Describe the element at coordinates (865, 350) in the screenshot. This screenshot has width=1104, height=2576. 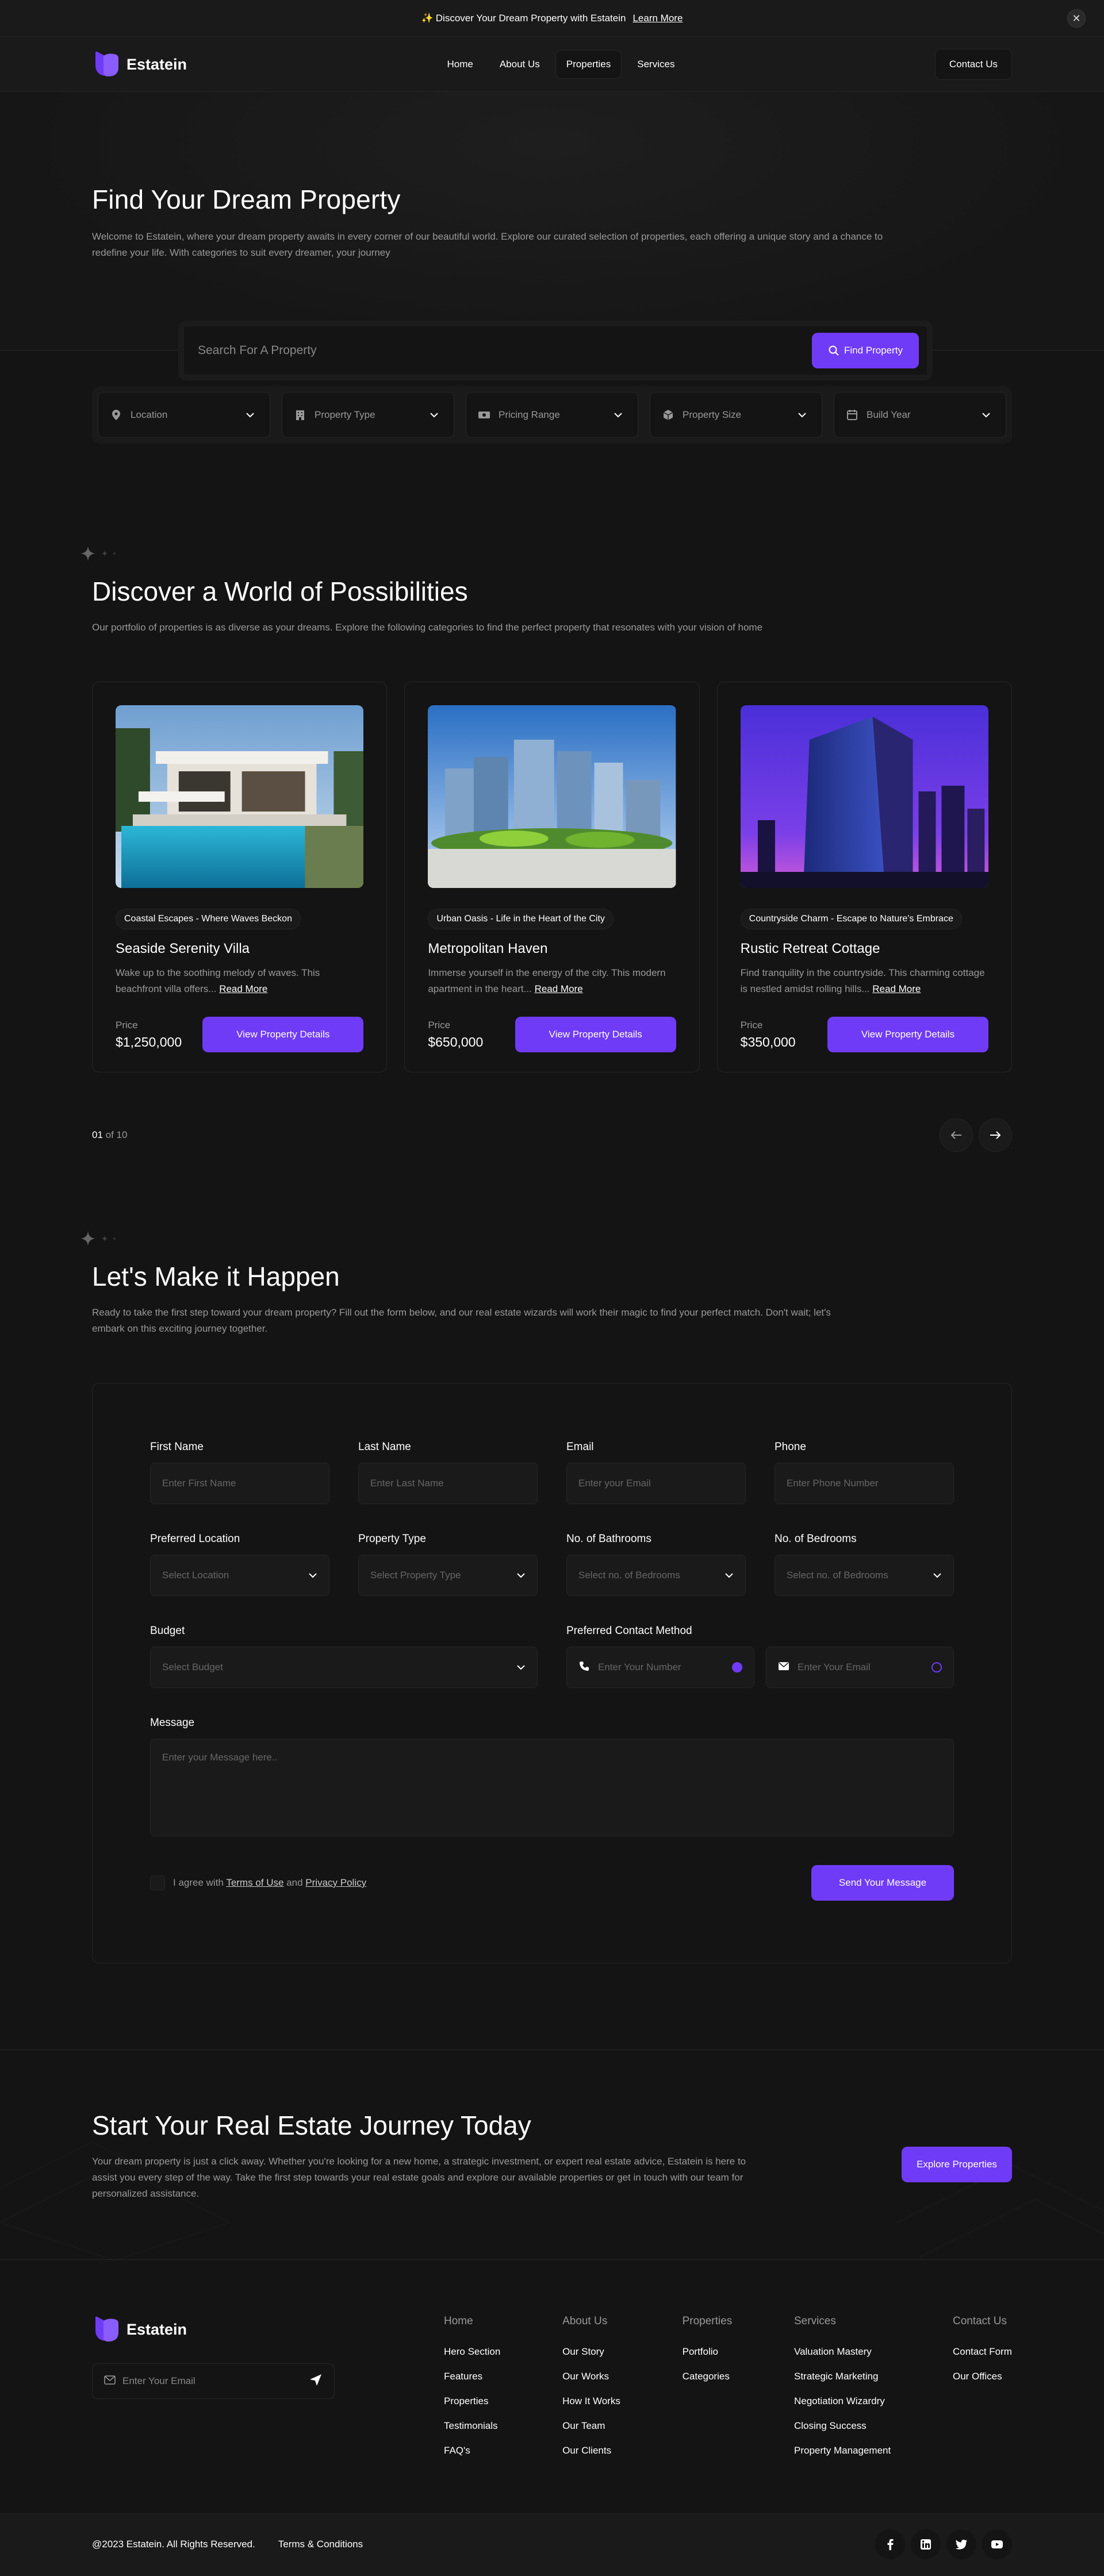
I see `find-property-button: Find Property` at that location.